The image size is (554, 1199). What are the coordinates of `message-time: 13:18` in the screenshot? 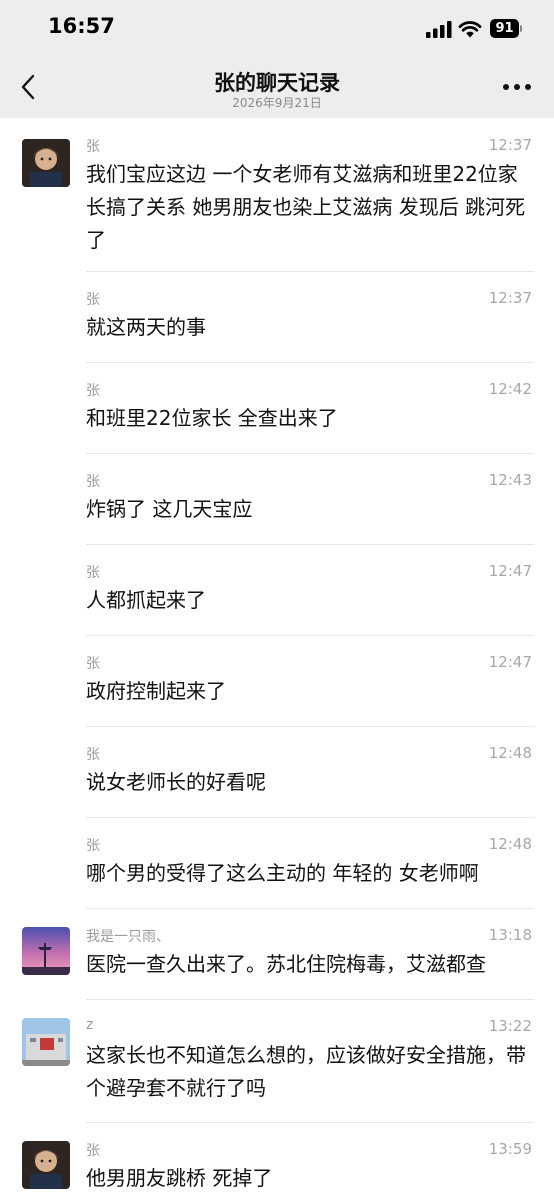 It's located at (510, 935).